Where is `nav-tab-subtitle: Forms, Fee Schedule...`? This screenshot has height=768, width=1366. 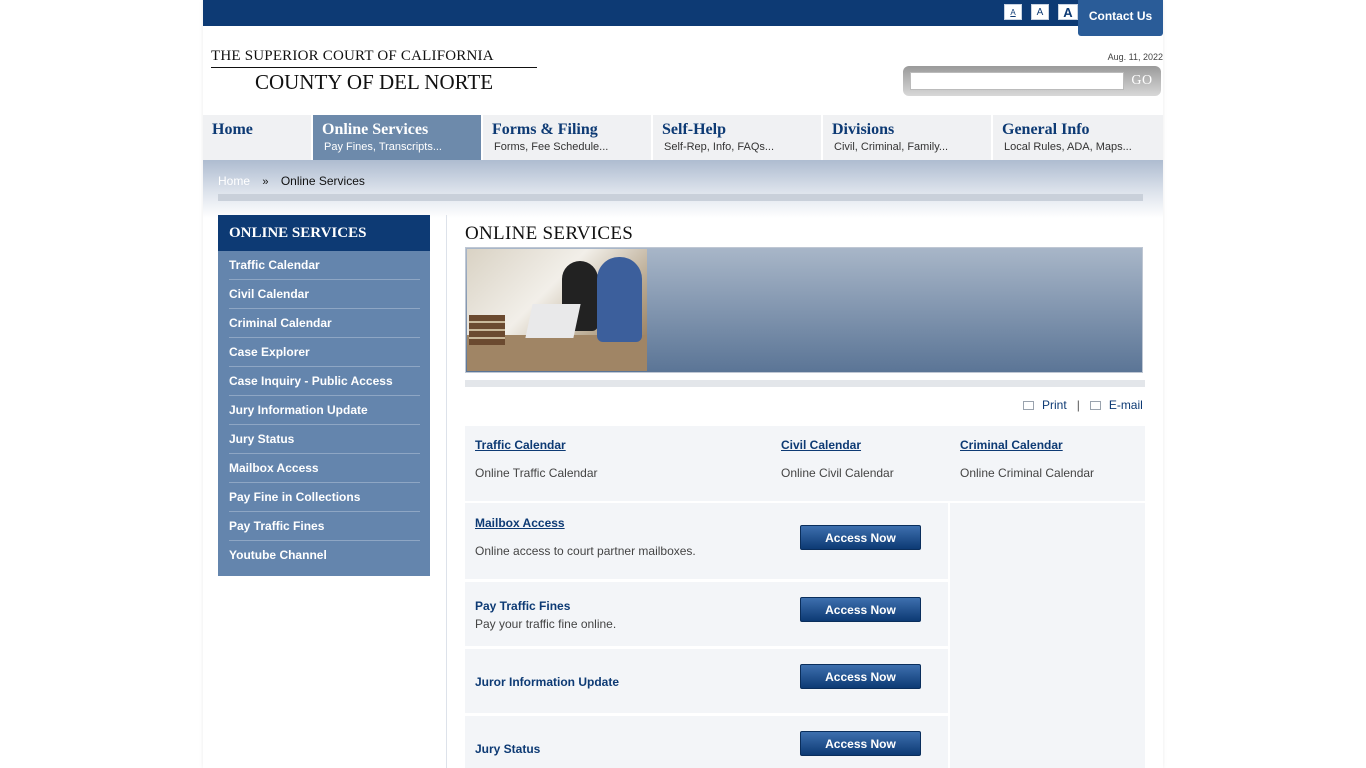
nav-tab-subtitle: Forms, Fee Schedule... is located at coordinates (551, 147).